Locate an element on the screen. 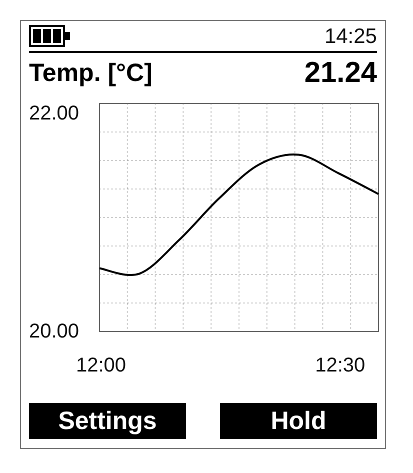 This screenshot has width=413, height=473. measurement-label: Temp. [°C] is located at coordinates (90, 73).